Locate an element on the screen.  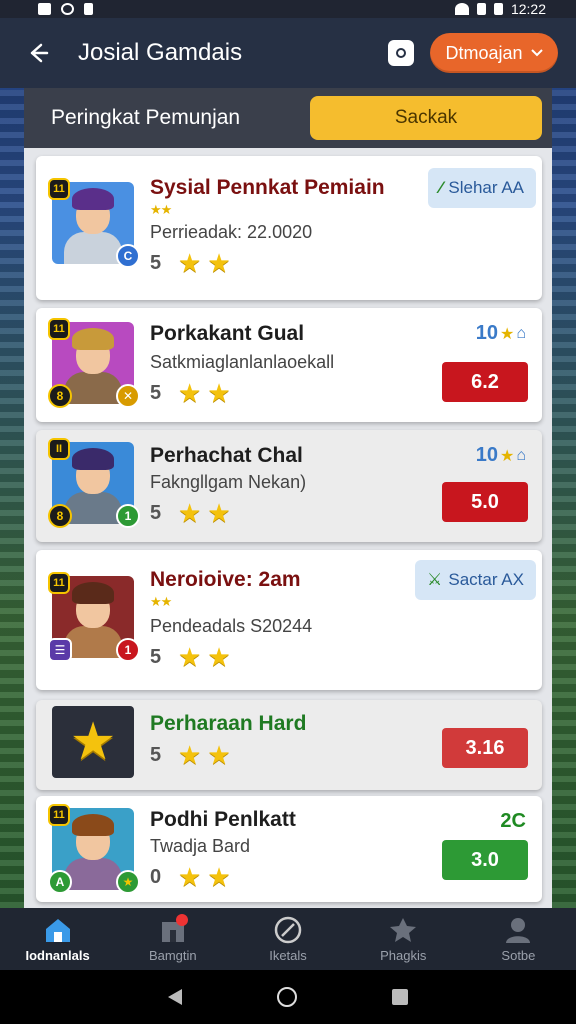
bottom-navigation: Iodnanlals Bamgtin Iketals Phagkis Sotbe is located at coordinates (288, 939).